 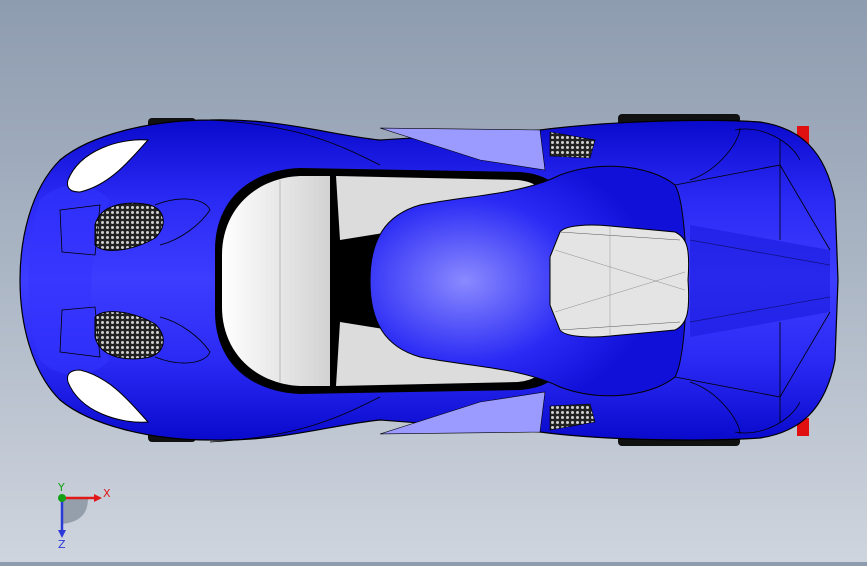 I want to click on triad-shadow, so click(x=75, y=511).